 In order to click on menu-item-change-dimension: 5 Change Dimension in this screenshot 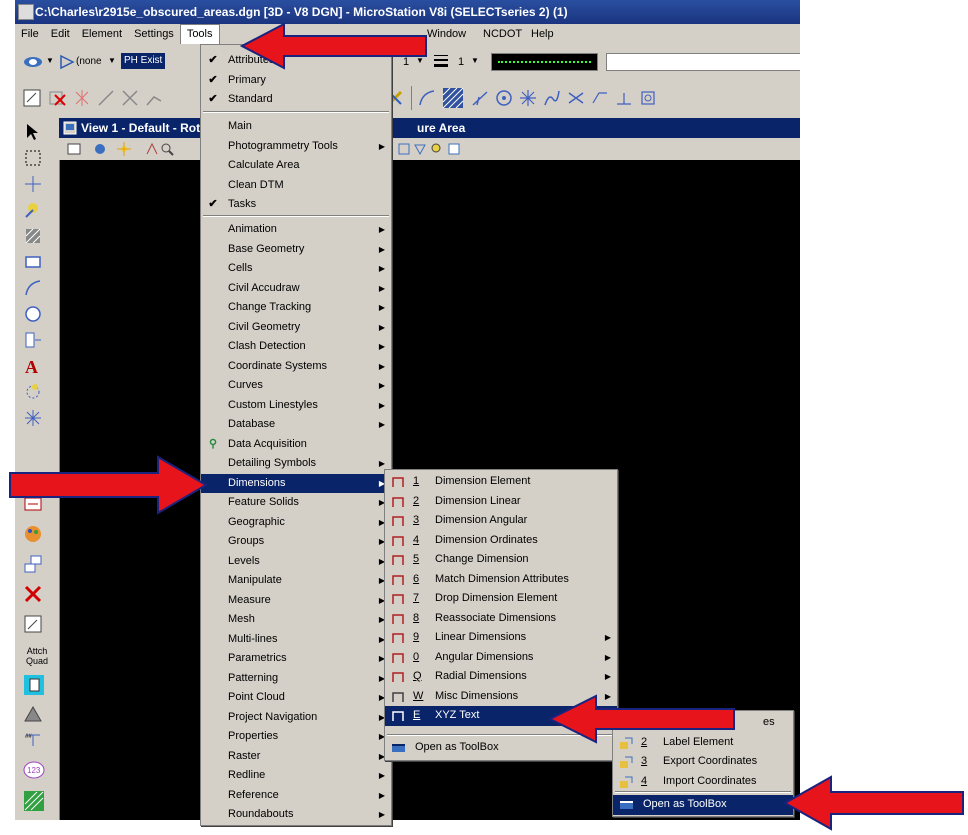, I will do `click(501, 560)`.